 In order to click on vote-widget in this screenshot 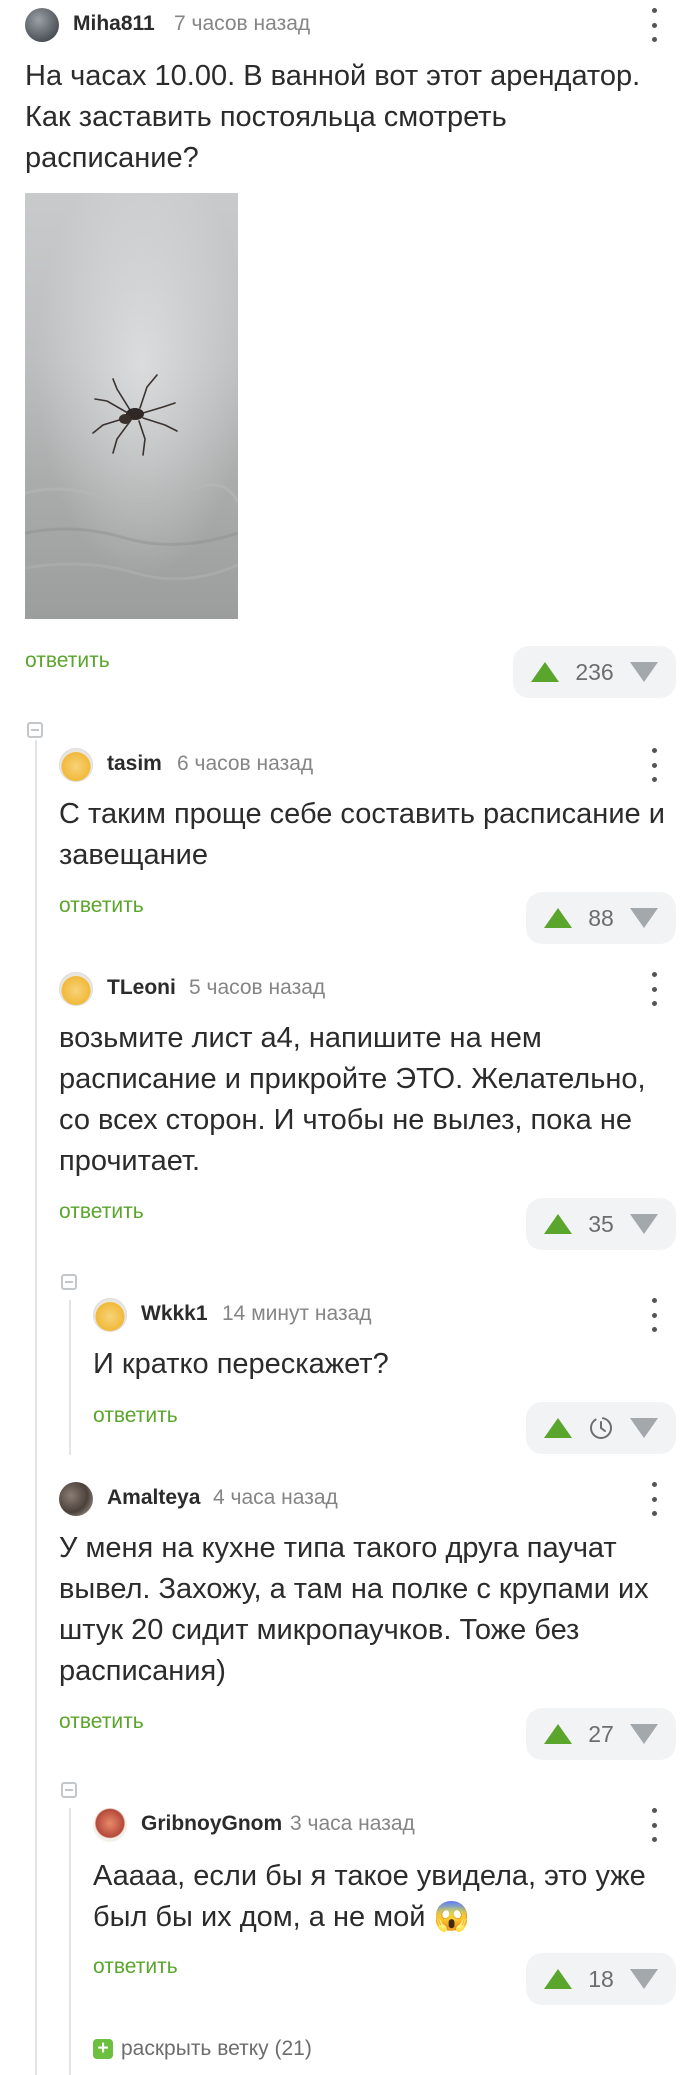, I will do `click(601, 1428)`.